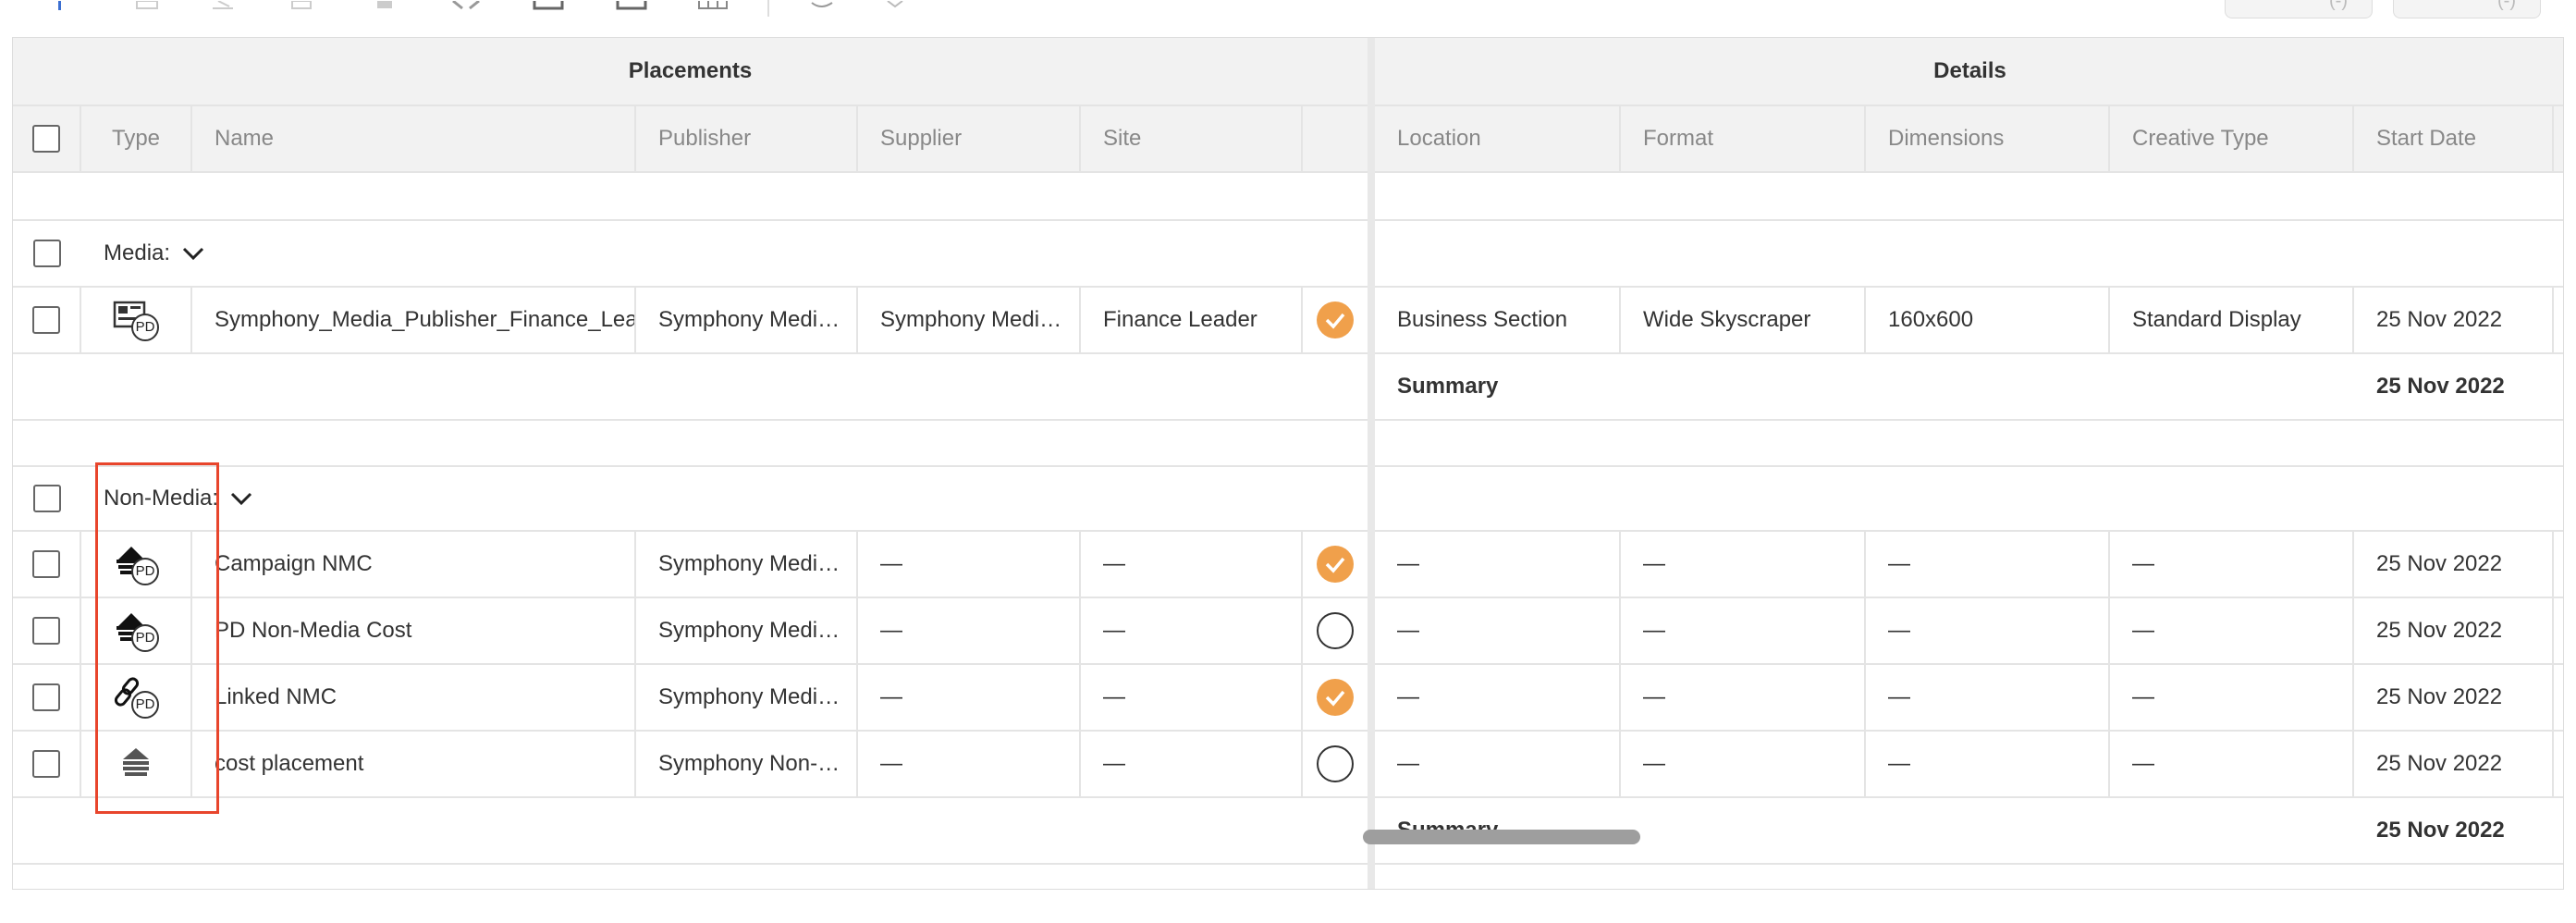 The width and height of the screenshot is (2576, 923). Describe the element at coordinates (1988, 138) in the screenshot. I see `column-header-dimensions: Dimensions` at that location.